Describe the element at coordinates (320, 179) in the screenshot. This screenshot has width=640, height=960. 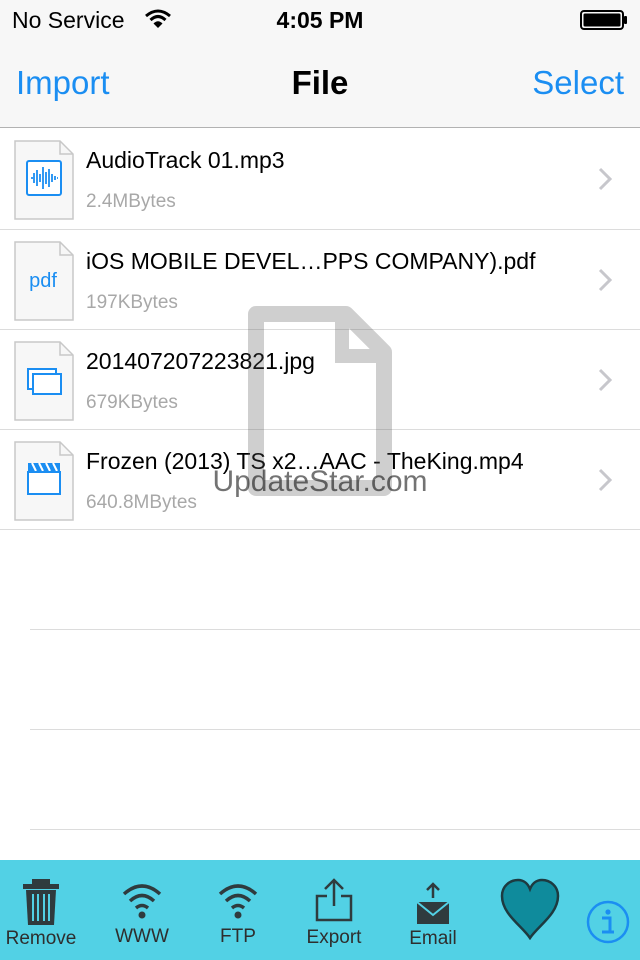
I see `file-row: AudioTrack 01.mp3 2.4MBytes` at that location.